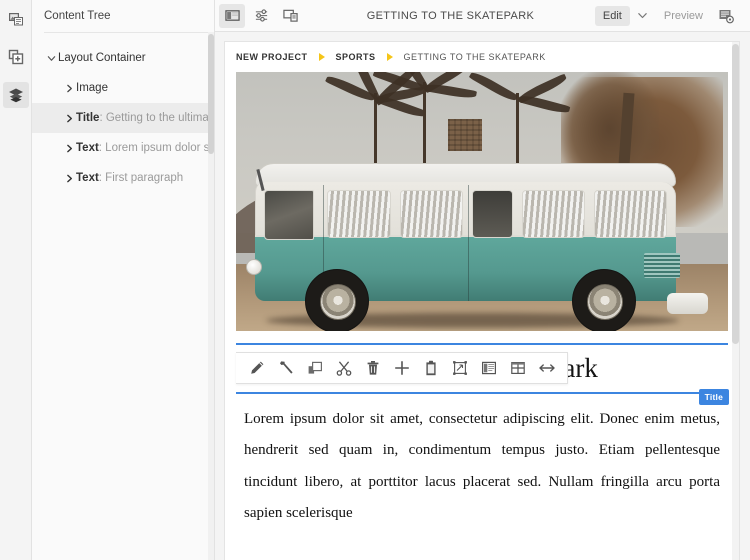 The image size is (750, 560). I want to click on breadcrumb-item-new-project: NEW PROJECT, so click(272, 57).